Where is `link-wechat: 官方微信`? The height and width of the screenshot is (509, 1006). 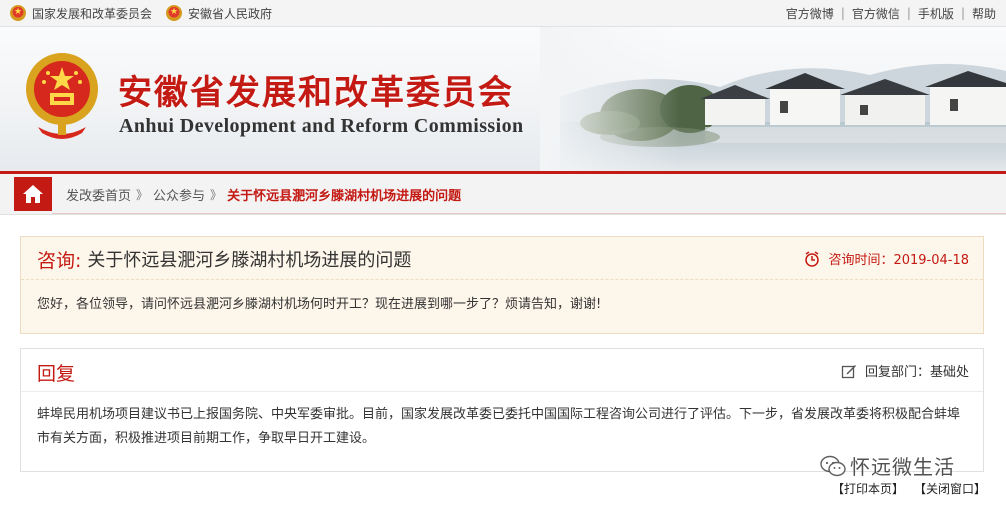 link-wechat: 官方微信 is located at coordinates (876, 13).